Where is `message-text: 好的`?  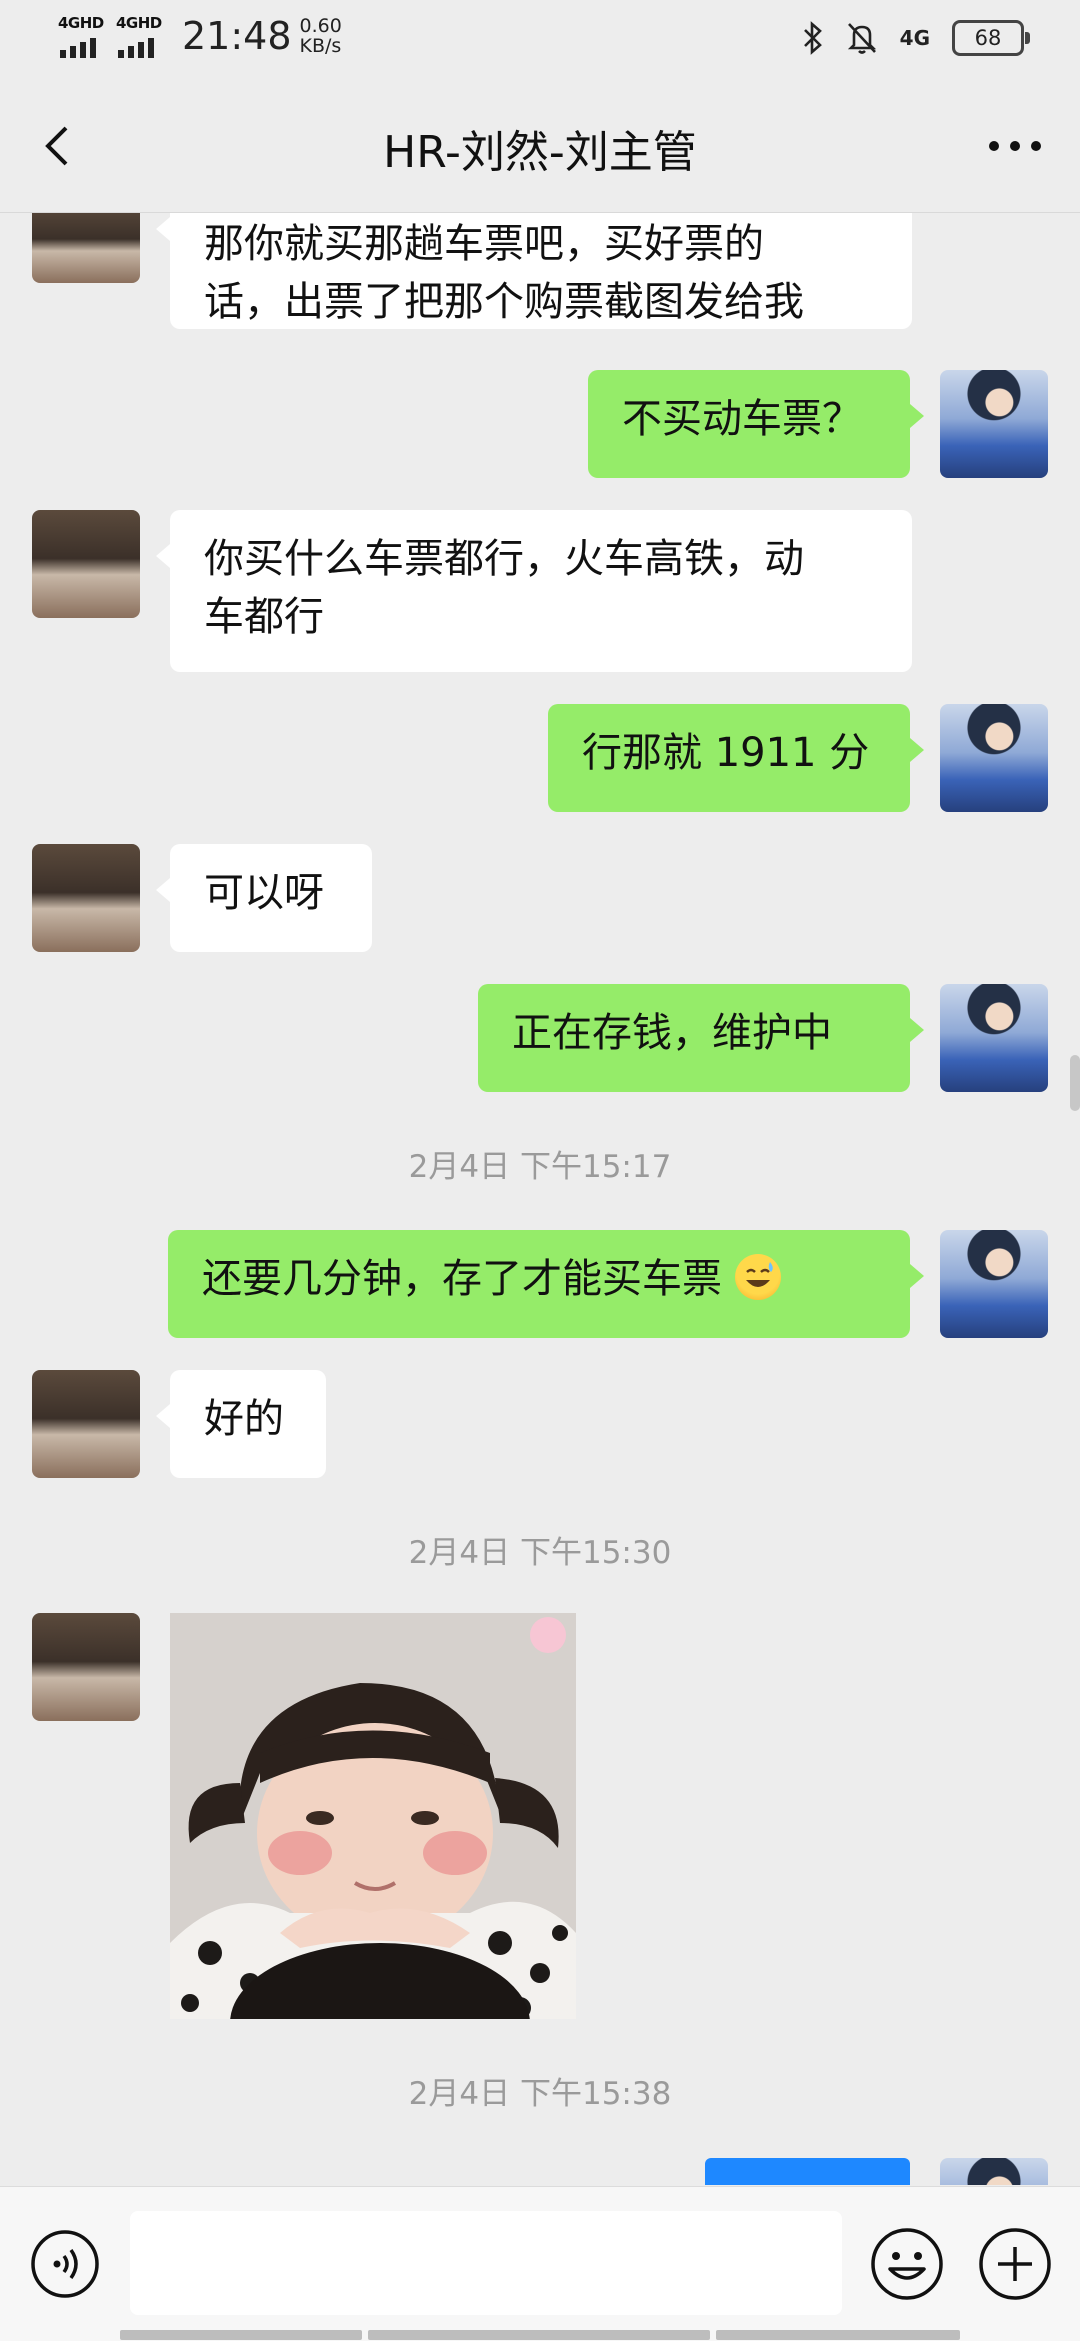
message-text: 好的 is located at coordinates (244, 1419).